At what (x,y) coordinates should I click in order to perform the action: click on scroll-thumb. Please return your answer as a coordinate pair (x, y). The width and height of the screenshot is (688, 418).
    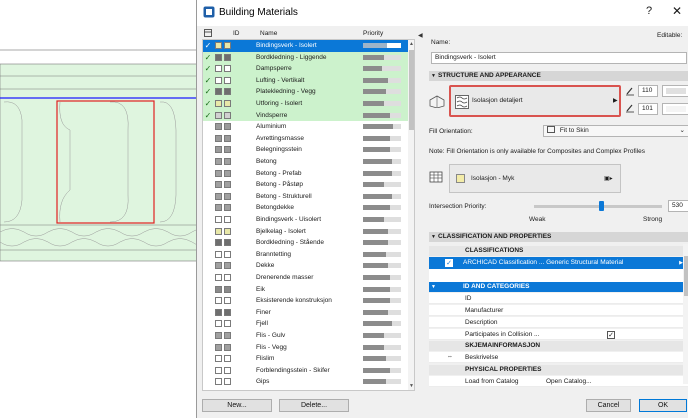
    Looking at the image, I should click on (411, 90).